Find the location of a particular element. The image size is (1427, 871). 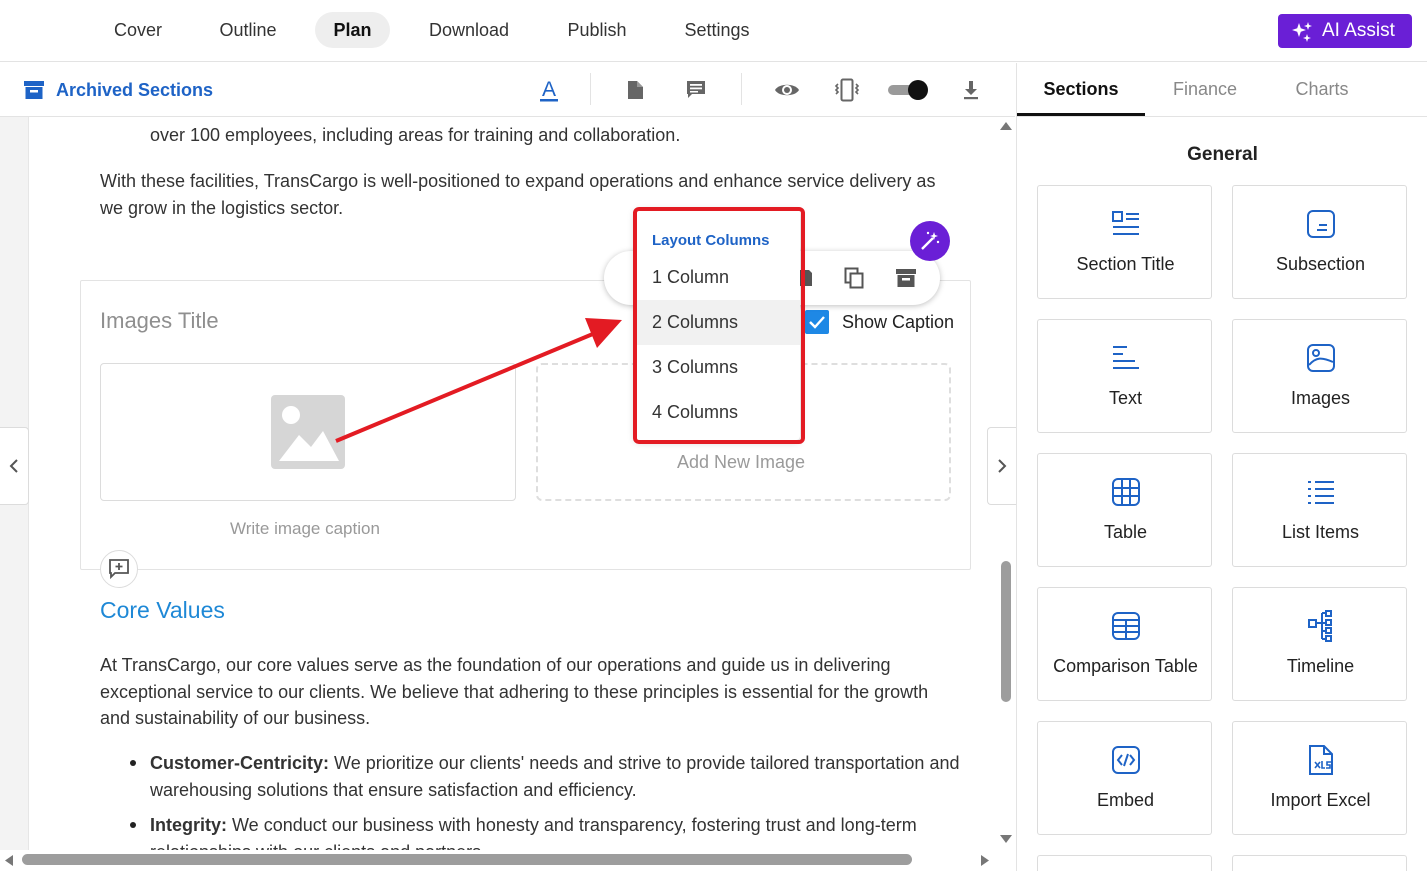

scroll-up-arrow-icon is located at coordinates (1006, 126).